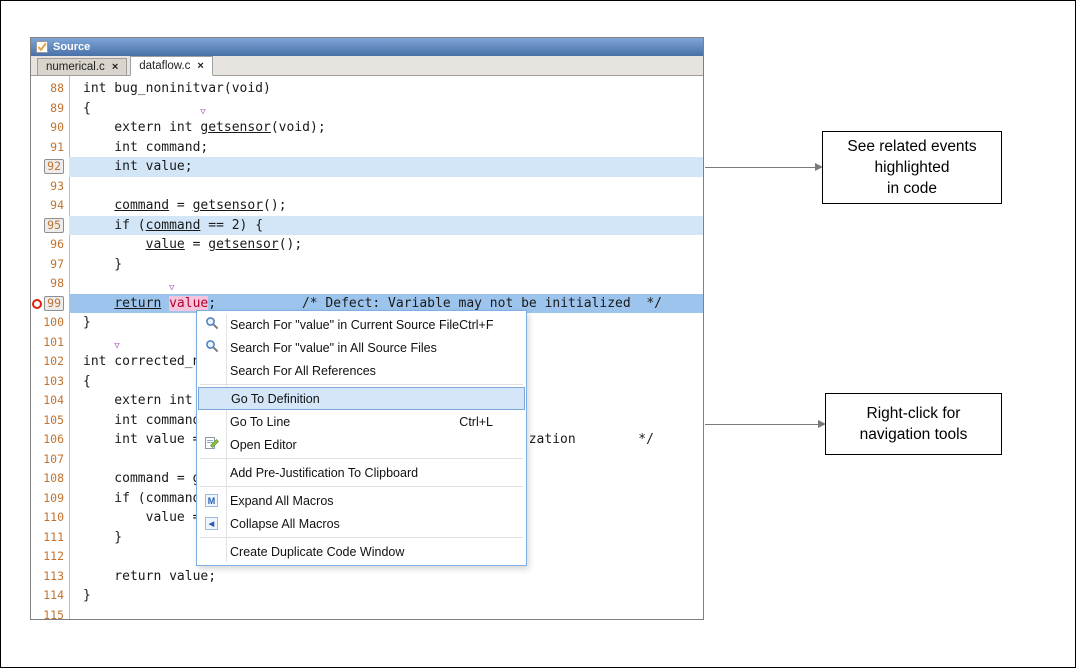  Describe the element at coordinates (386, 245) in the screenshot. I see `code-text: value = getsensor();` at that location.